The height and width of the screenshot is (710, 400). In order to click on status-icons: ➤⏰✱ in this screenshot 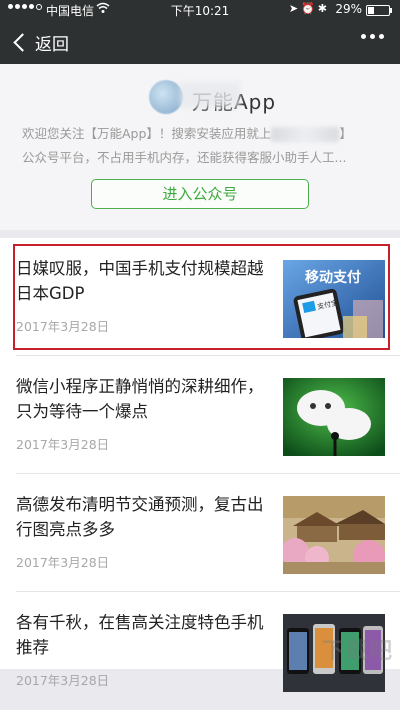, I will do `click(309, 8)`.